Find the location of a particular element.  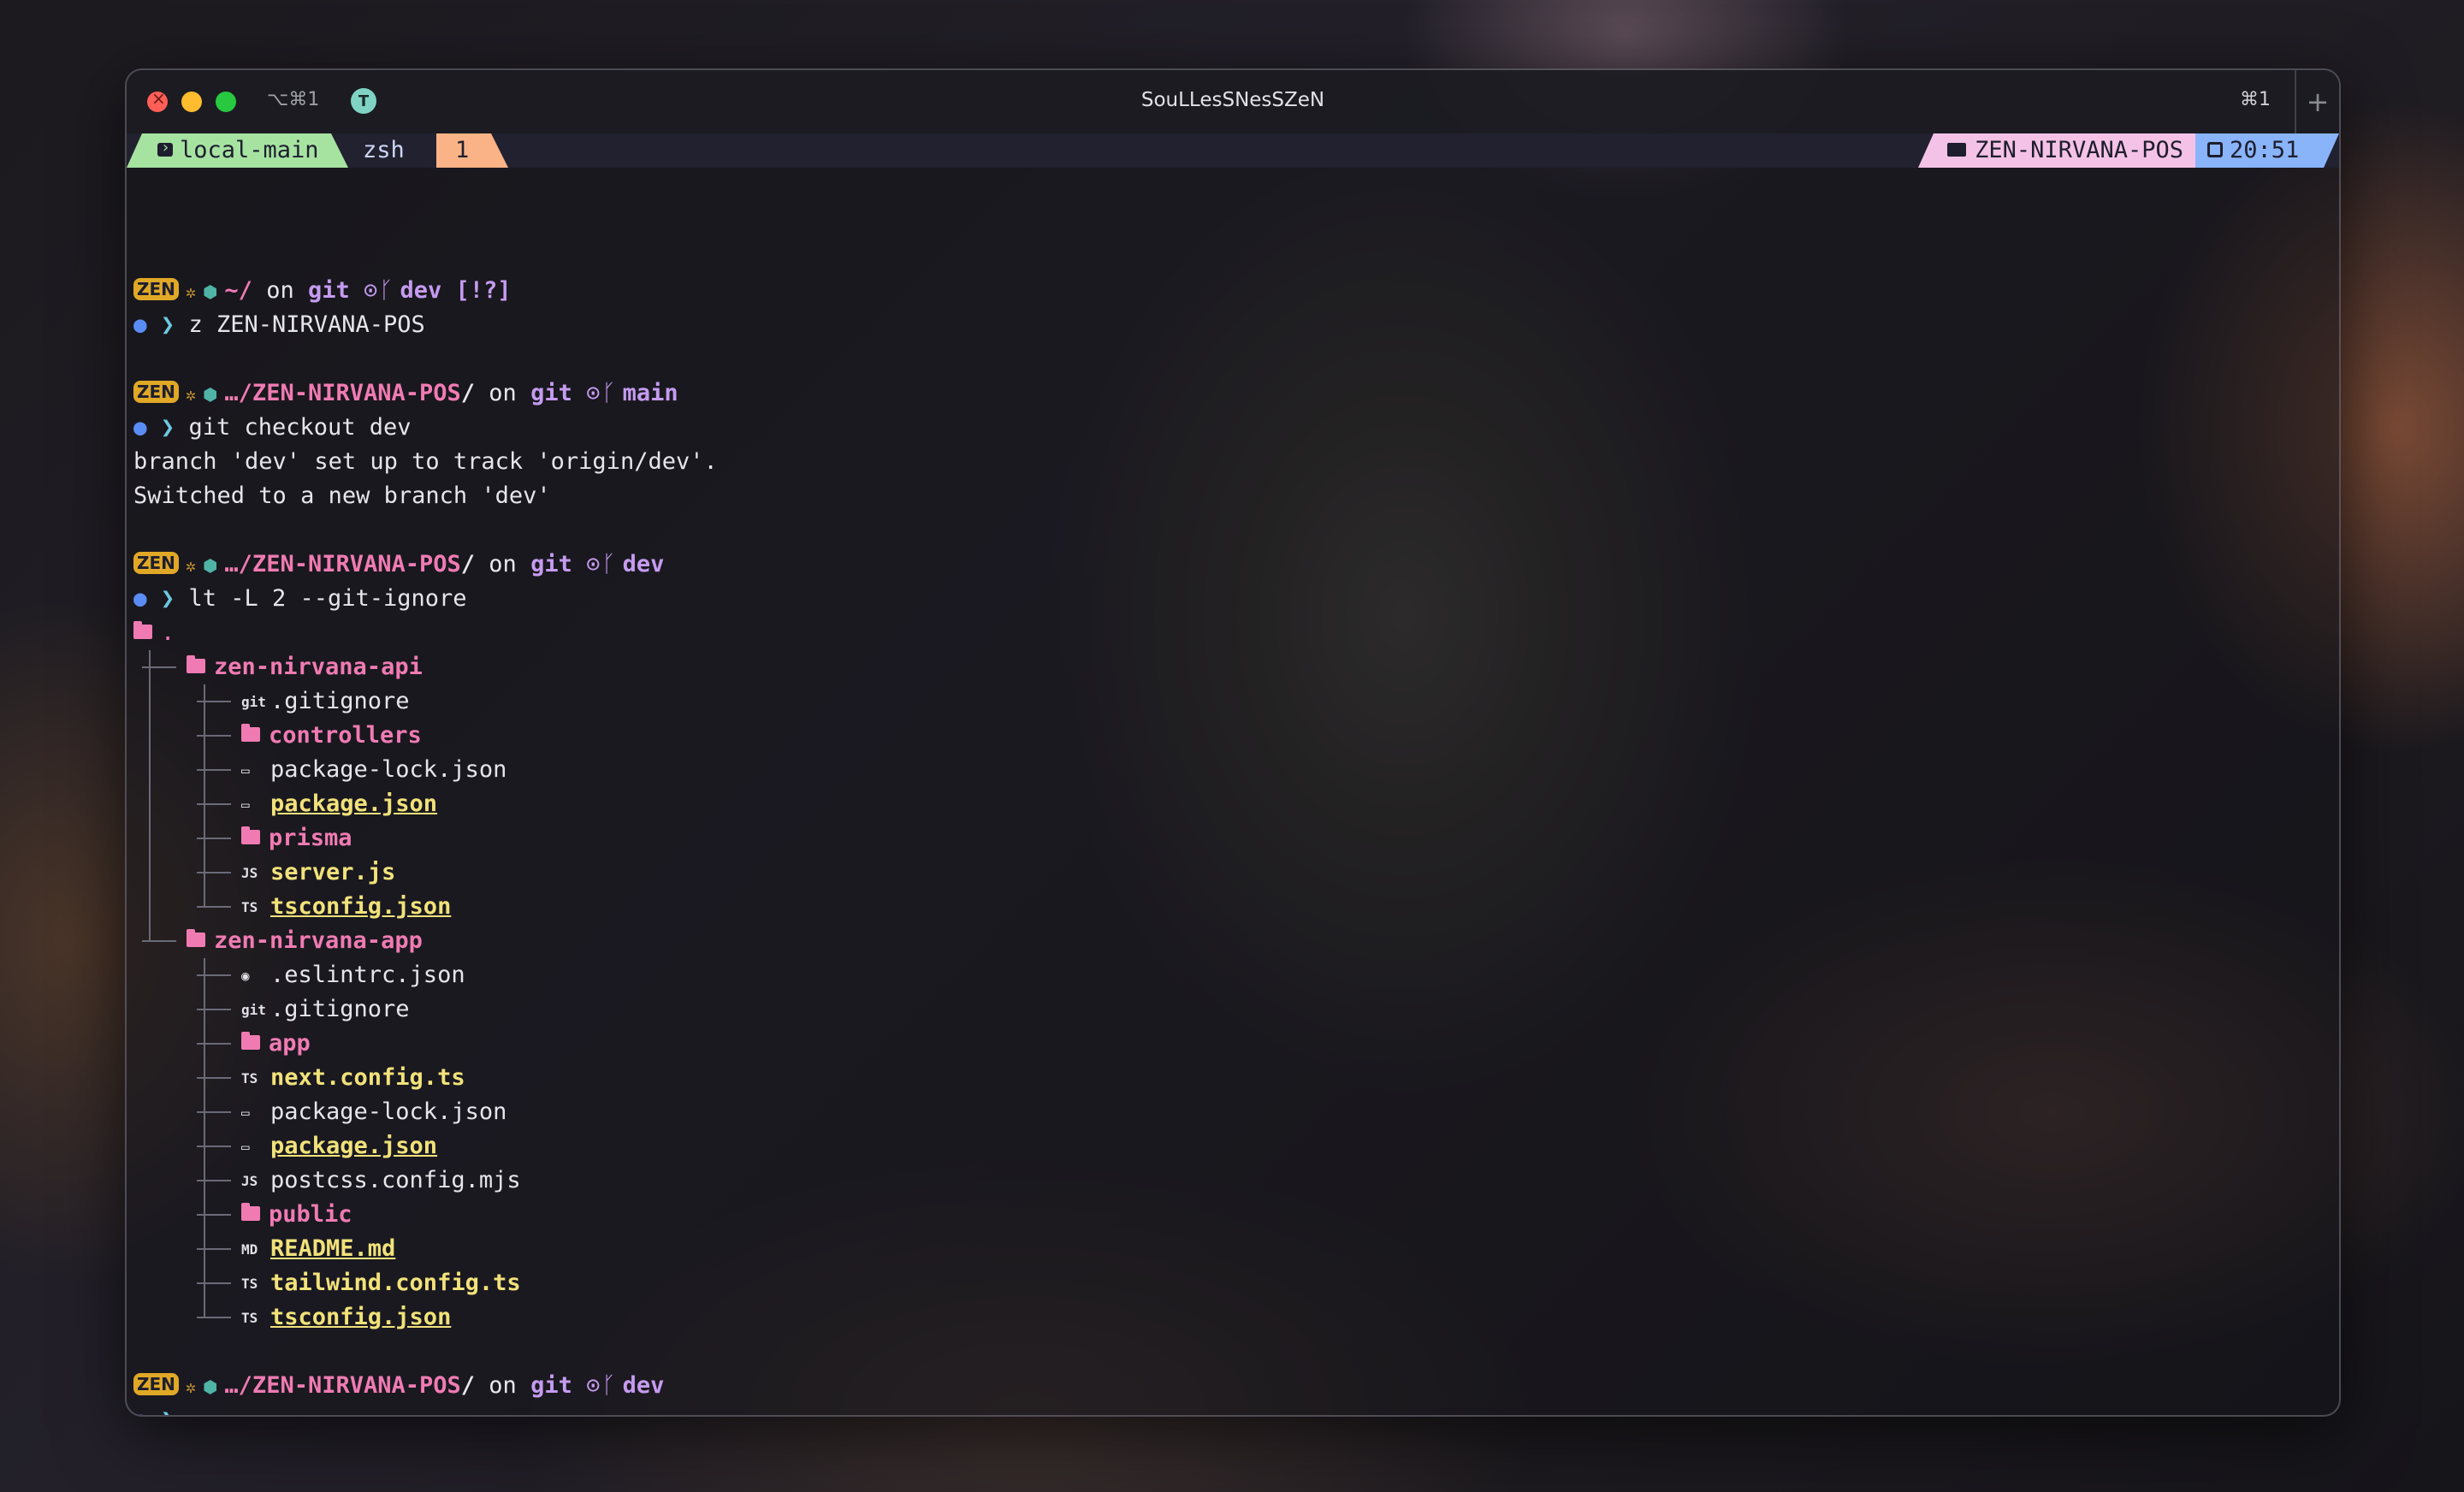

tree-file: ◉ .eslintrc.json is located at coordinates (1236, 975).